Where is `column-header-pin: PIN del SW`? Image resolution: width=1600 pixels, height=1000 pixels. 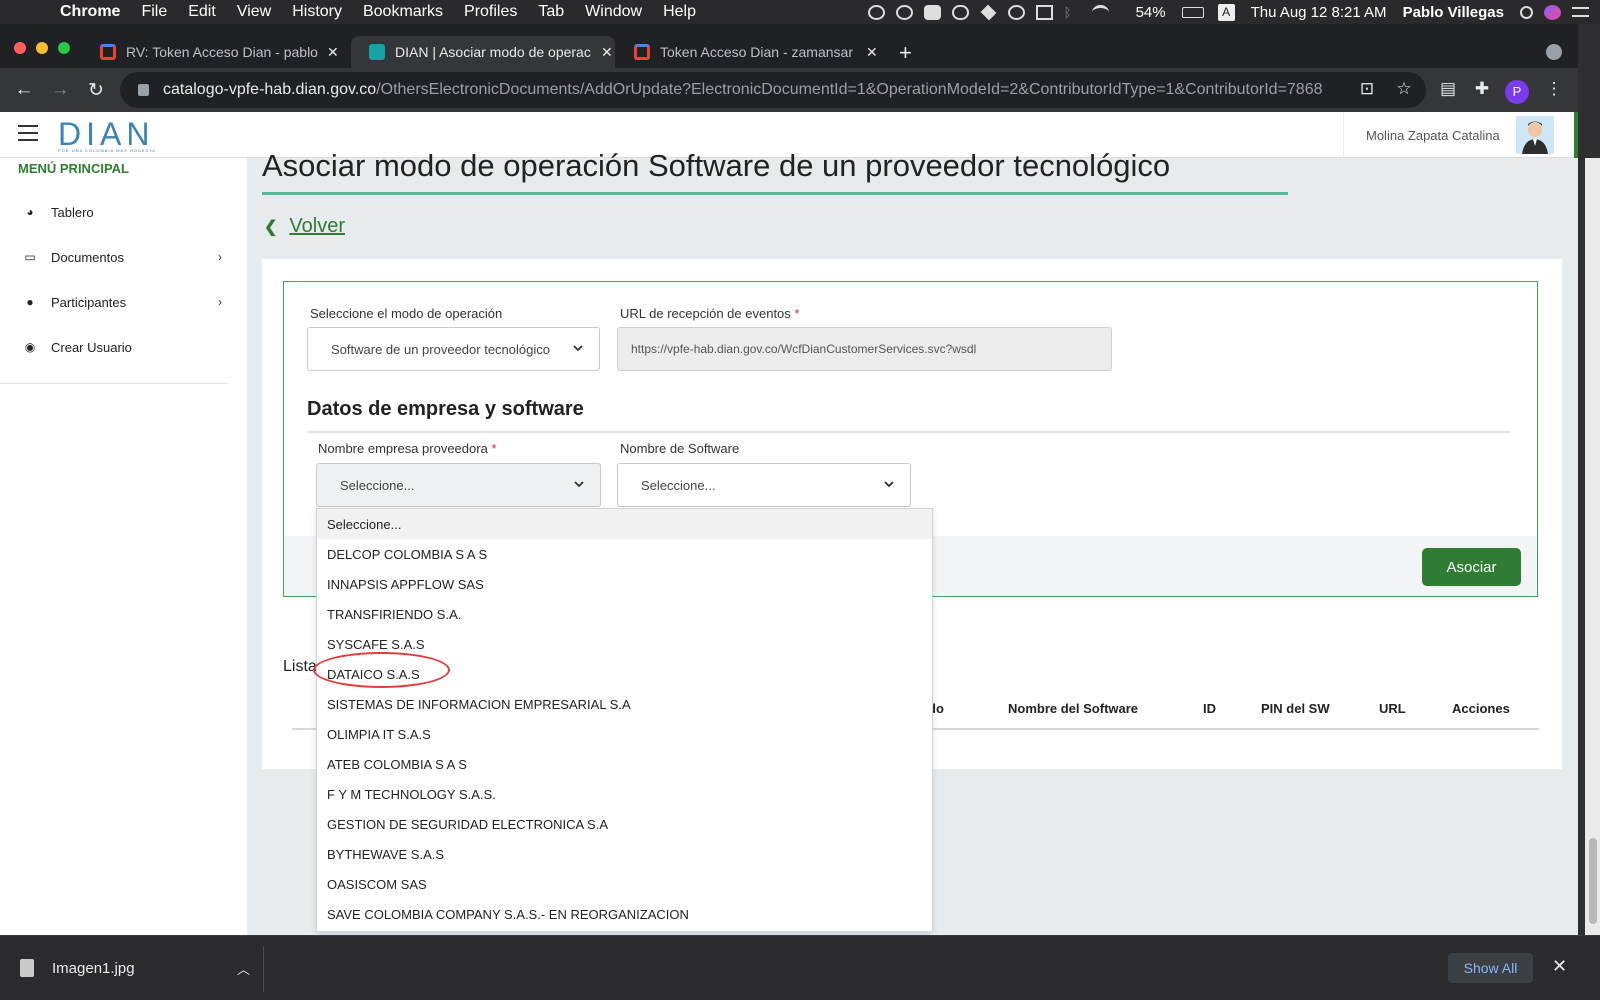 column-header-pin: PIN del SW is located at coordinates (1295, 708).